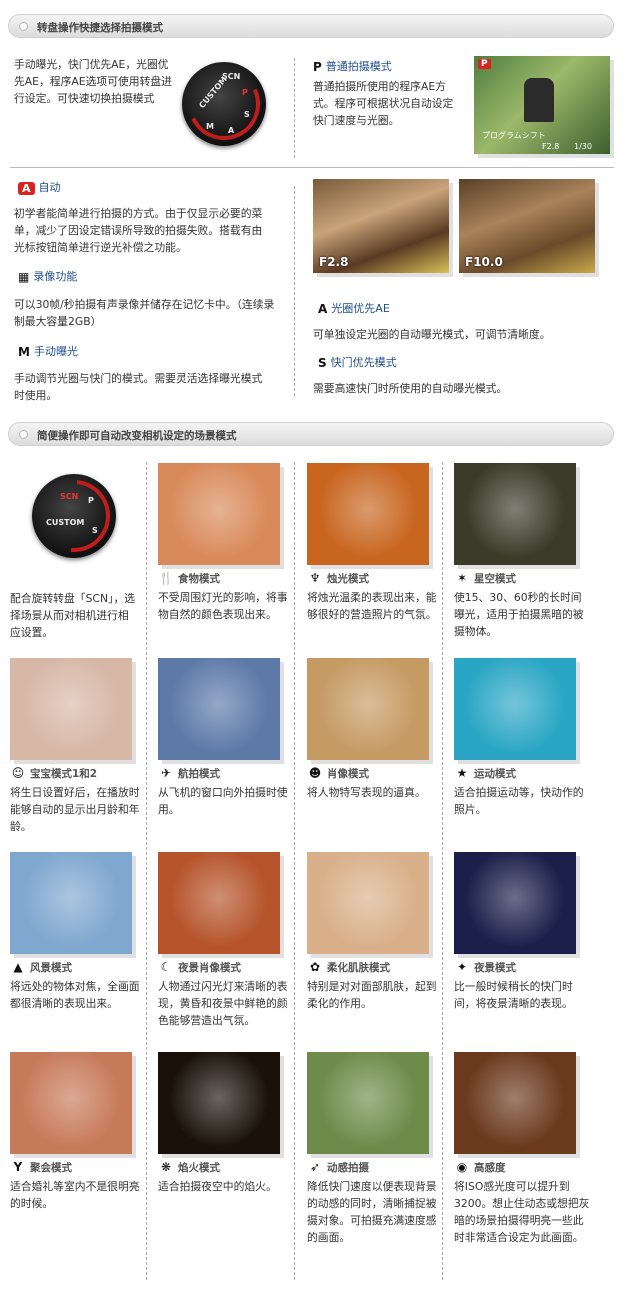  I want to click on scene-title: ✿ 柔化肌肤模式, so click(348, 967).